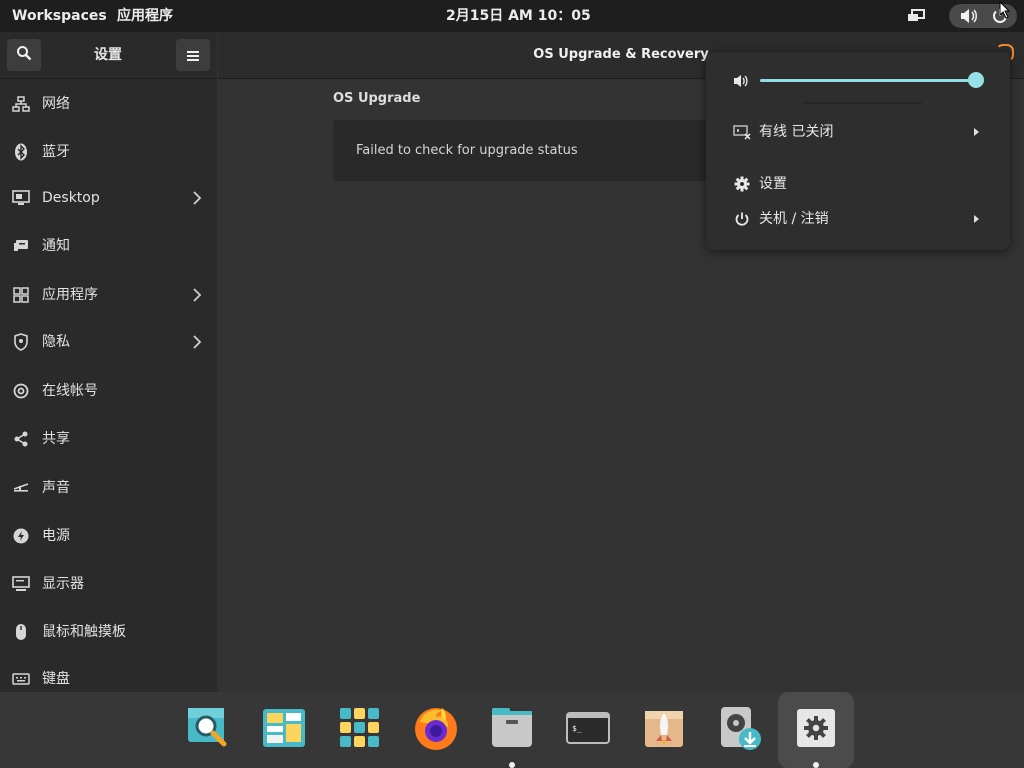 The height and width of the screenshot is (768, 1024). Describe the element at coordinates (518, 16) in the screenshot. I see `clock: 2月15日 AM 10：05` at that location.